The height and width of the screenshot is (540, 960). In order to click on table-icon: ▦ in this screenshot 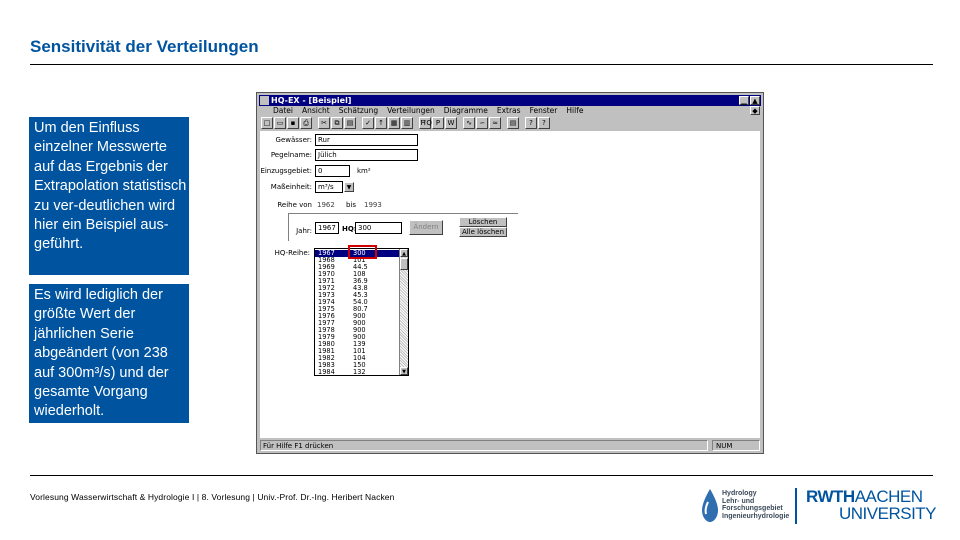, I will do `click(394, 123)`.